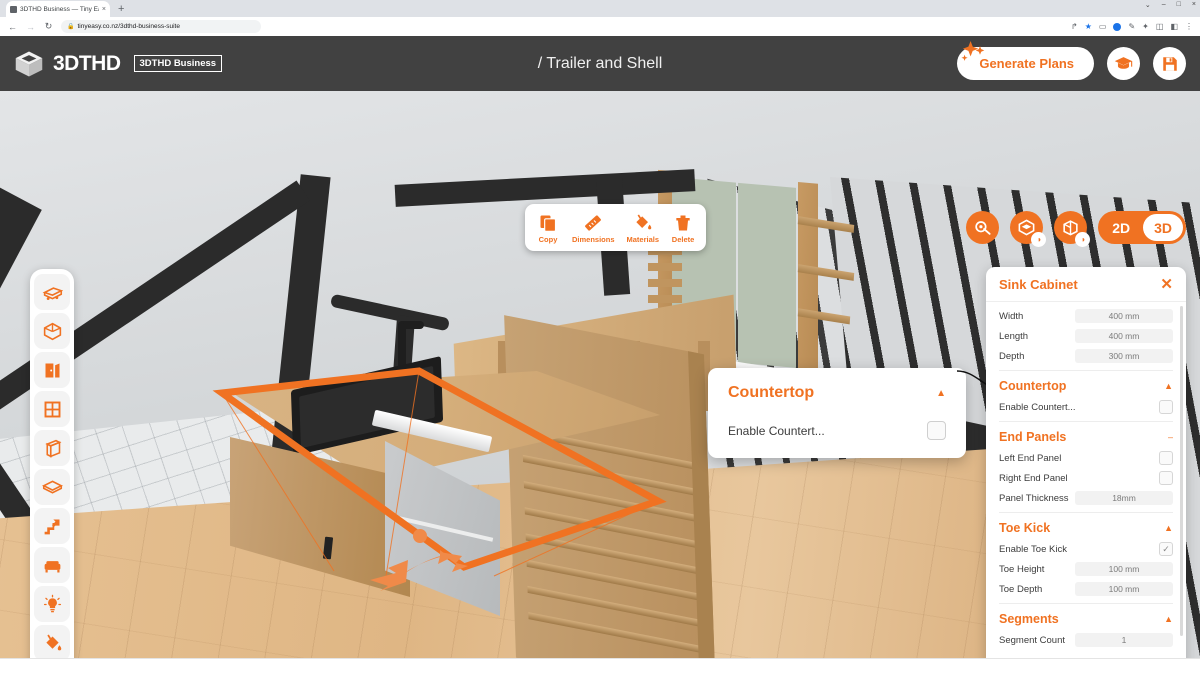 This screenshot has width=1200, height=675. I want to click on sidebar-item-shell-tool, so click(52, 331).